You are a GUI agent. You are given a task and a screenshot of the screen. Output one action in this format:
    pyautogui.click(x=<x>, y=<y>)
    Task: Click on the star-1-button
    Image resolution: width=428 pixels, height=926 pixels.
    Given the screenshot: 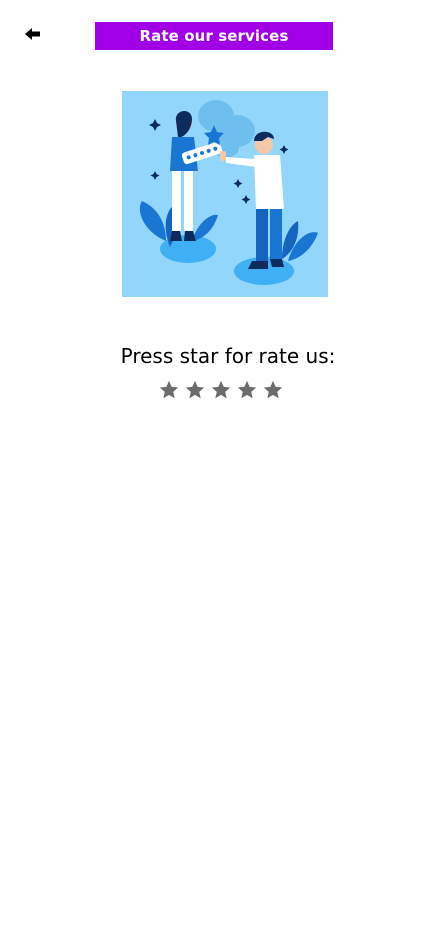 What is the action you would take?
    pyautogui.click(x=169, y=390)
    